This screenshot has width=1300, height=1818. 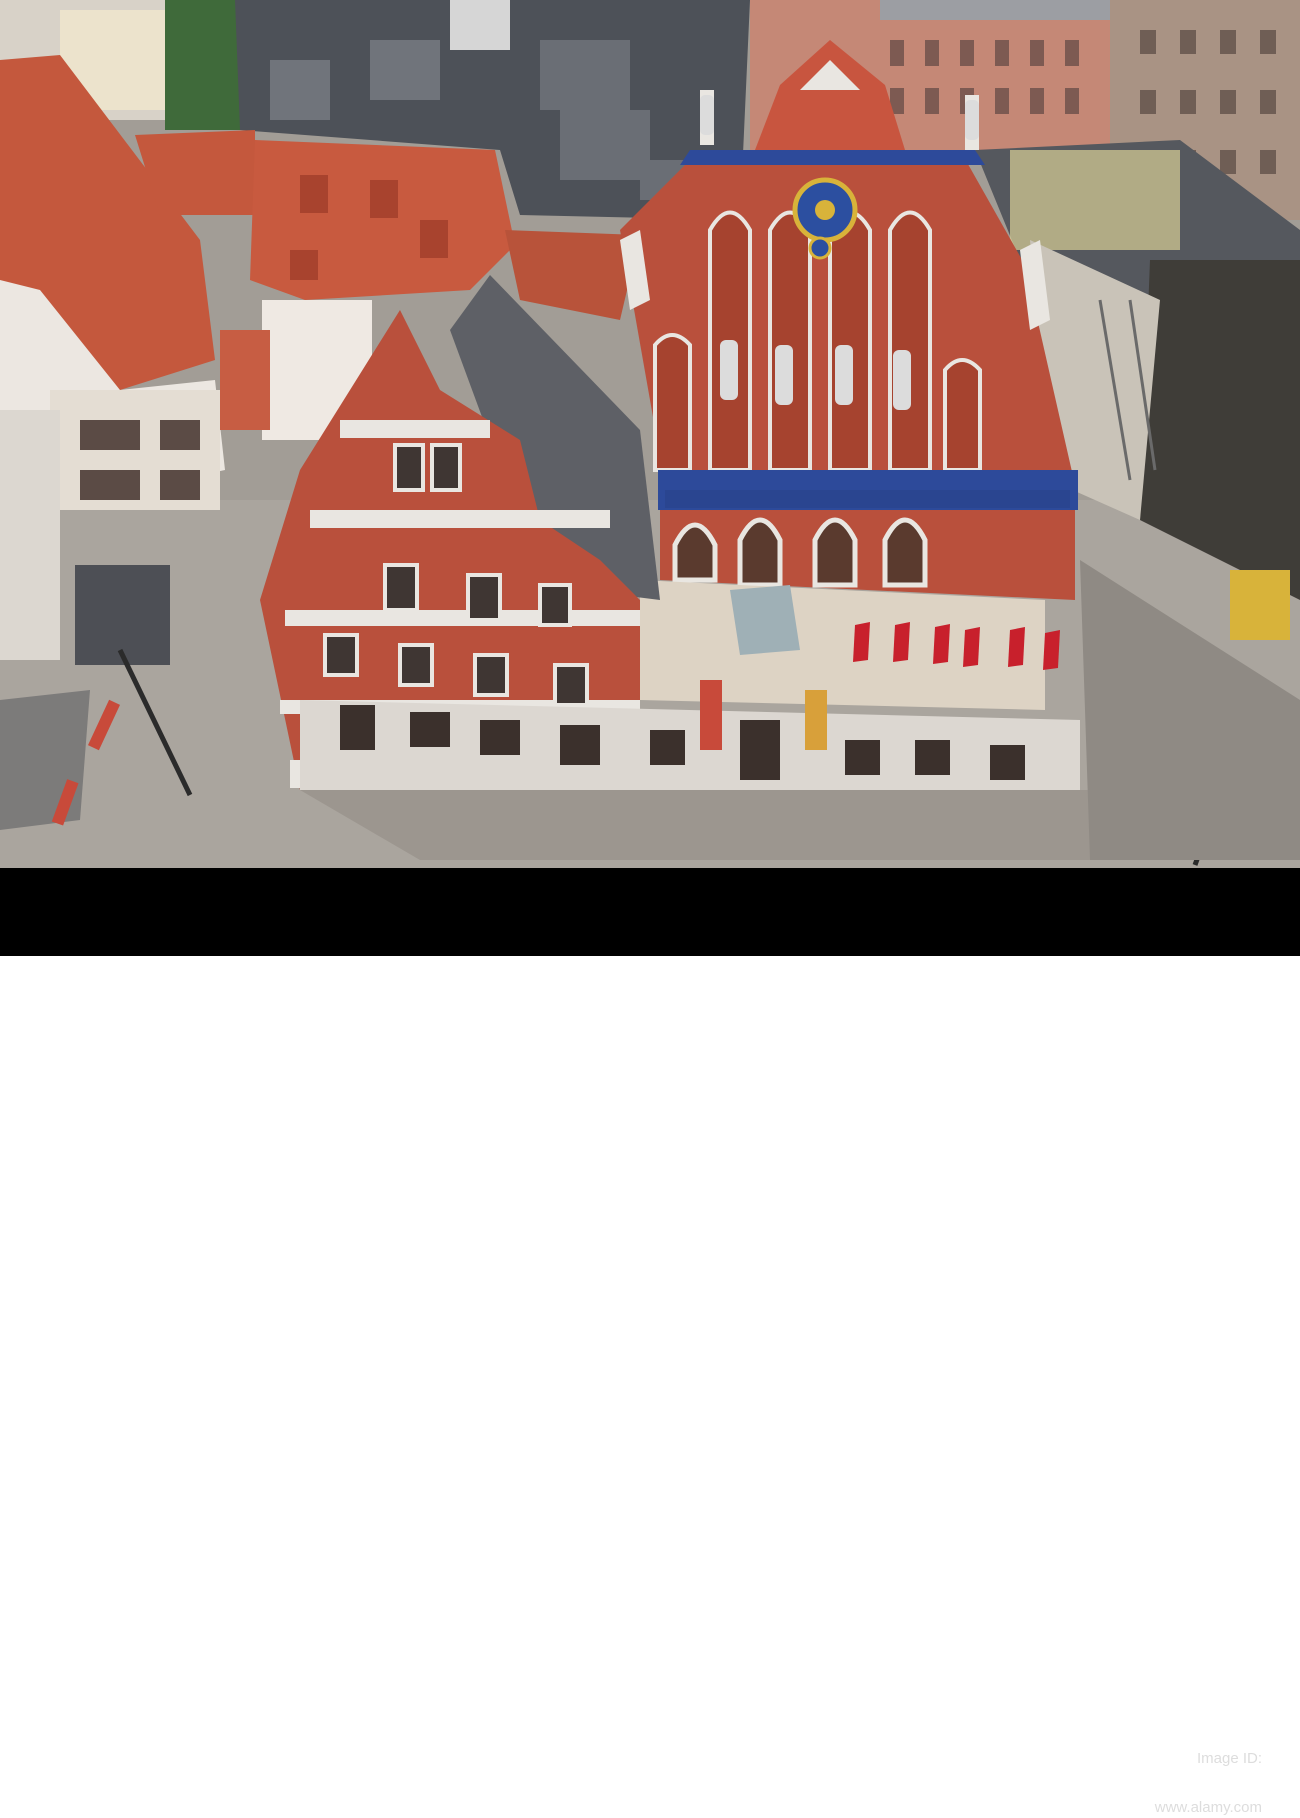 What do you see at coordinates (1205, 1808) in the screenshot?
I see `website-link: www.alamy.com` at bounding box center [1205, 1808].